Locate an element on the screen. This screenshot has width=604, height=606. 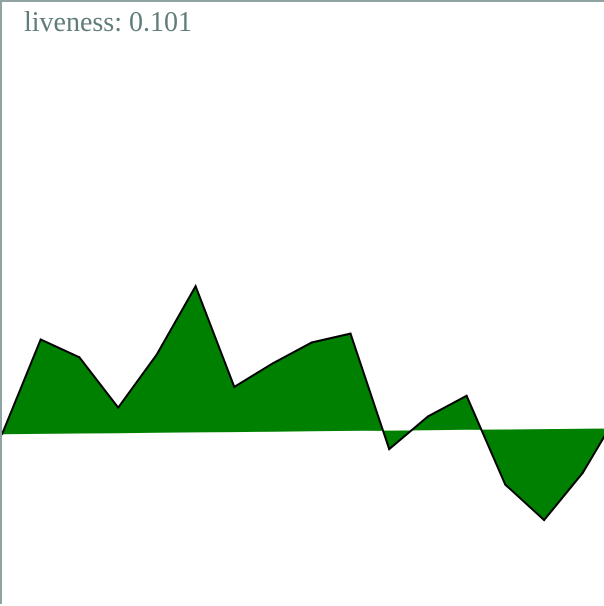
liveness-value: 0.101 is located at coordinates (160, 22).